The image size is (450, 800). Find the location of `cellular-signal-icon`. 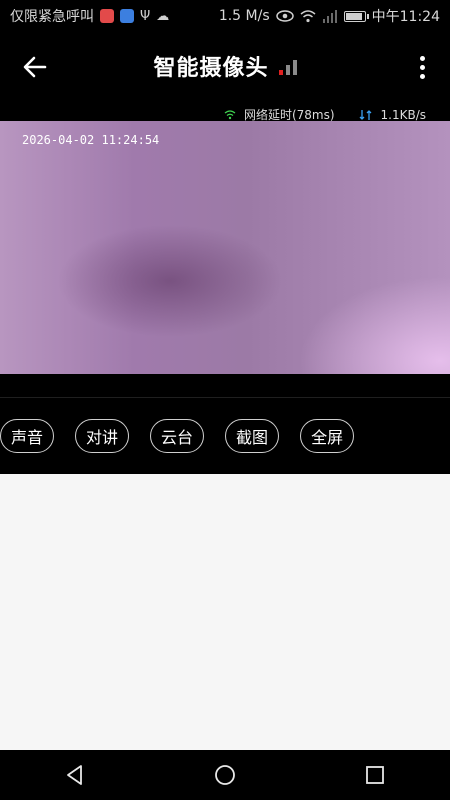

cellular-signal-icon is located at coordinates (329, 16).